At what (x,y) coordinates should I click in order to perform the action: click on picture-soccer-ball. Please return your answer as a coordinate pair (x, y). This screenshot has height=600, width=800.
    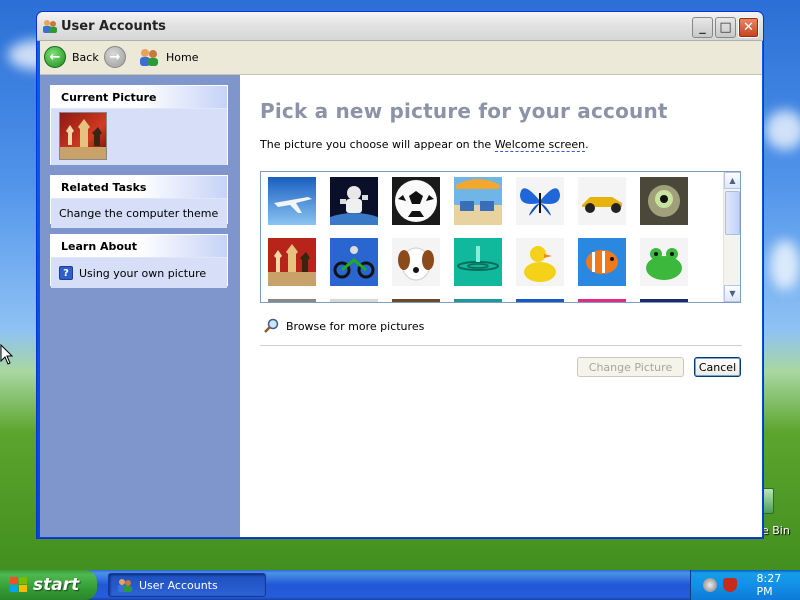
    Looking at the image, I should click on (416, 201).